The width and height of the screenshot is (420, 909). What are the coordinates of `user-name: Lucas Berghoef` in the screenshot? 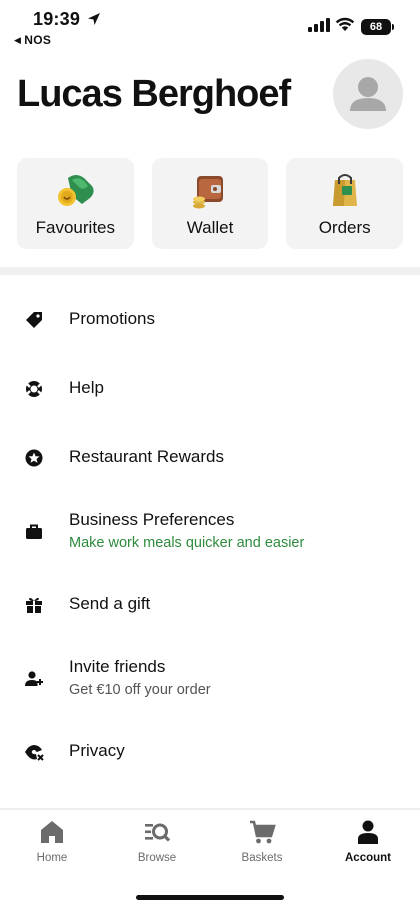 It's located at (154, 94).